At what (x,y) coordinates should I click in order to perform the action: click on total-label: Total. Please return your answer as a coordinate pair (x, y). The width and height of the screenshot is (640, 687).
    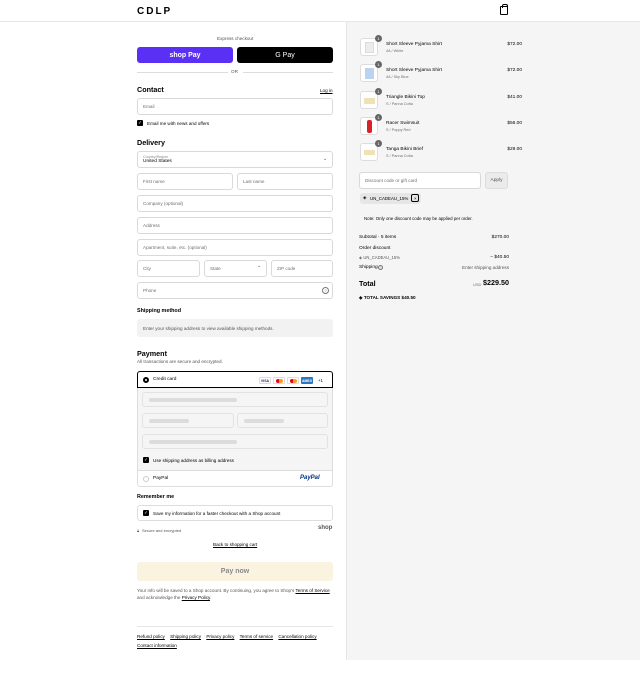
    Looking at the image, I should click on (367, 283).